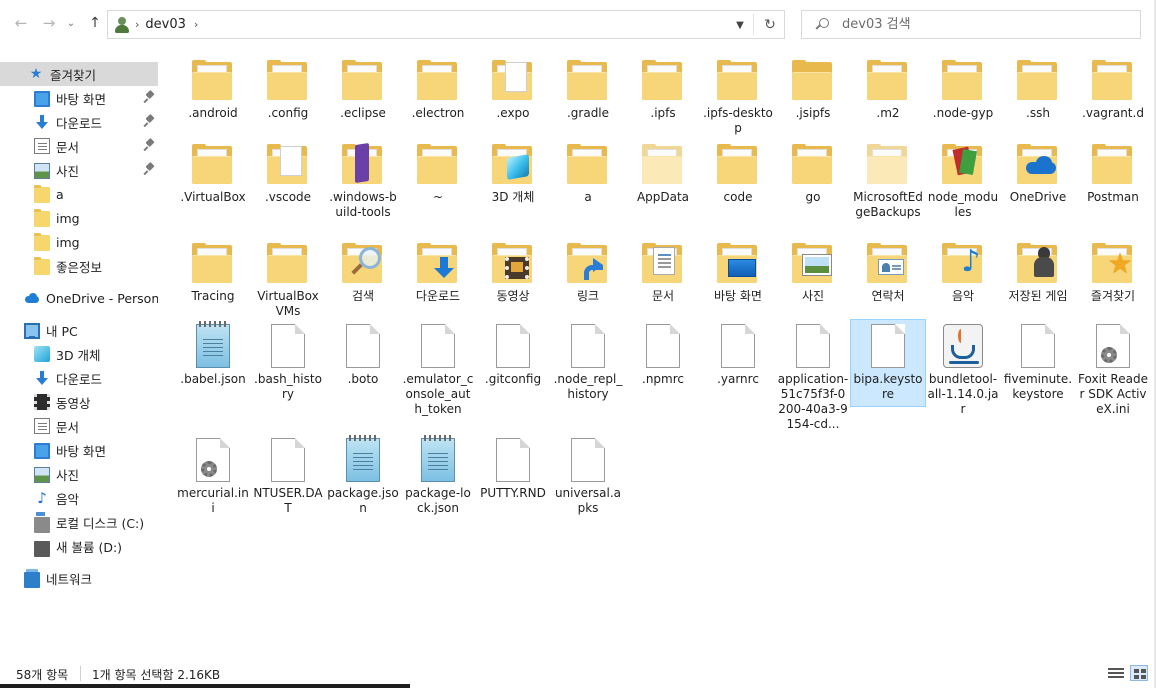 Image resolution: width=1156 pixels, height=688 pixels. Describe the element at coordinates (888, 88) in the screenshot. I see `folder-item: .m2` at that location.